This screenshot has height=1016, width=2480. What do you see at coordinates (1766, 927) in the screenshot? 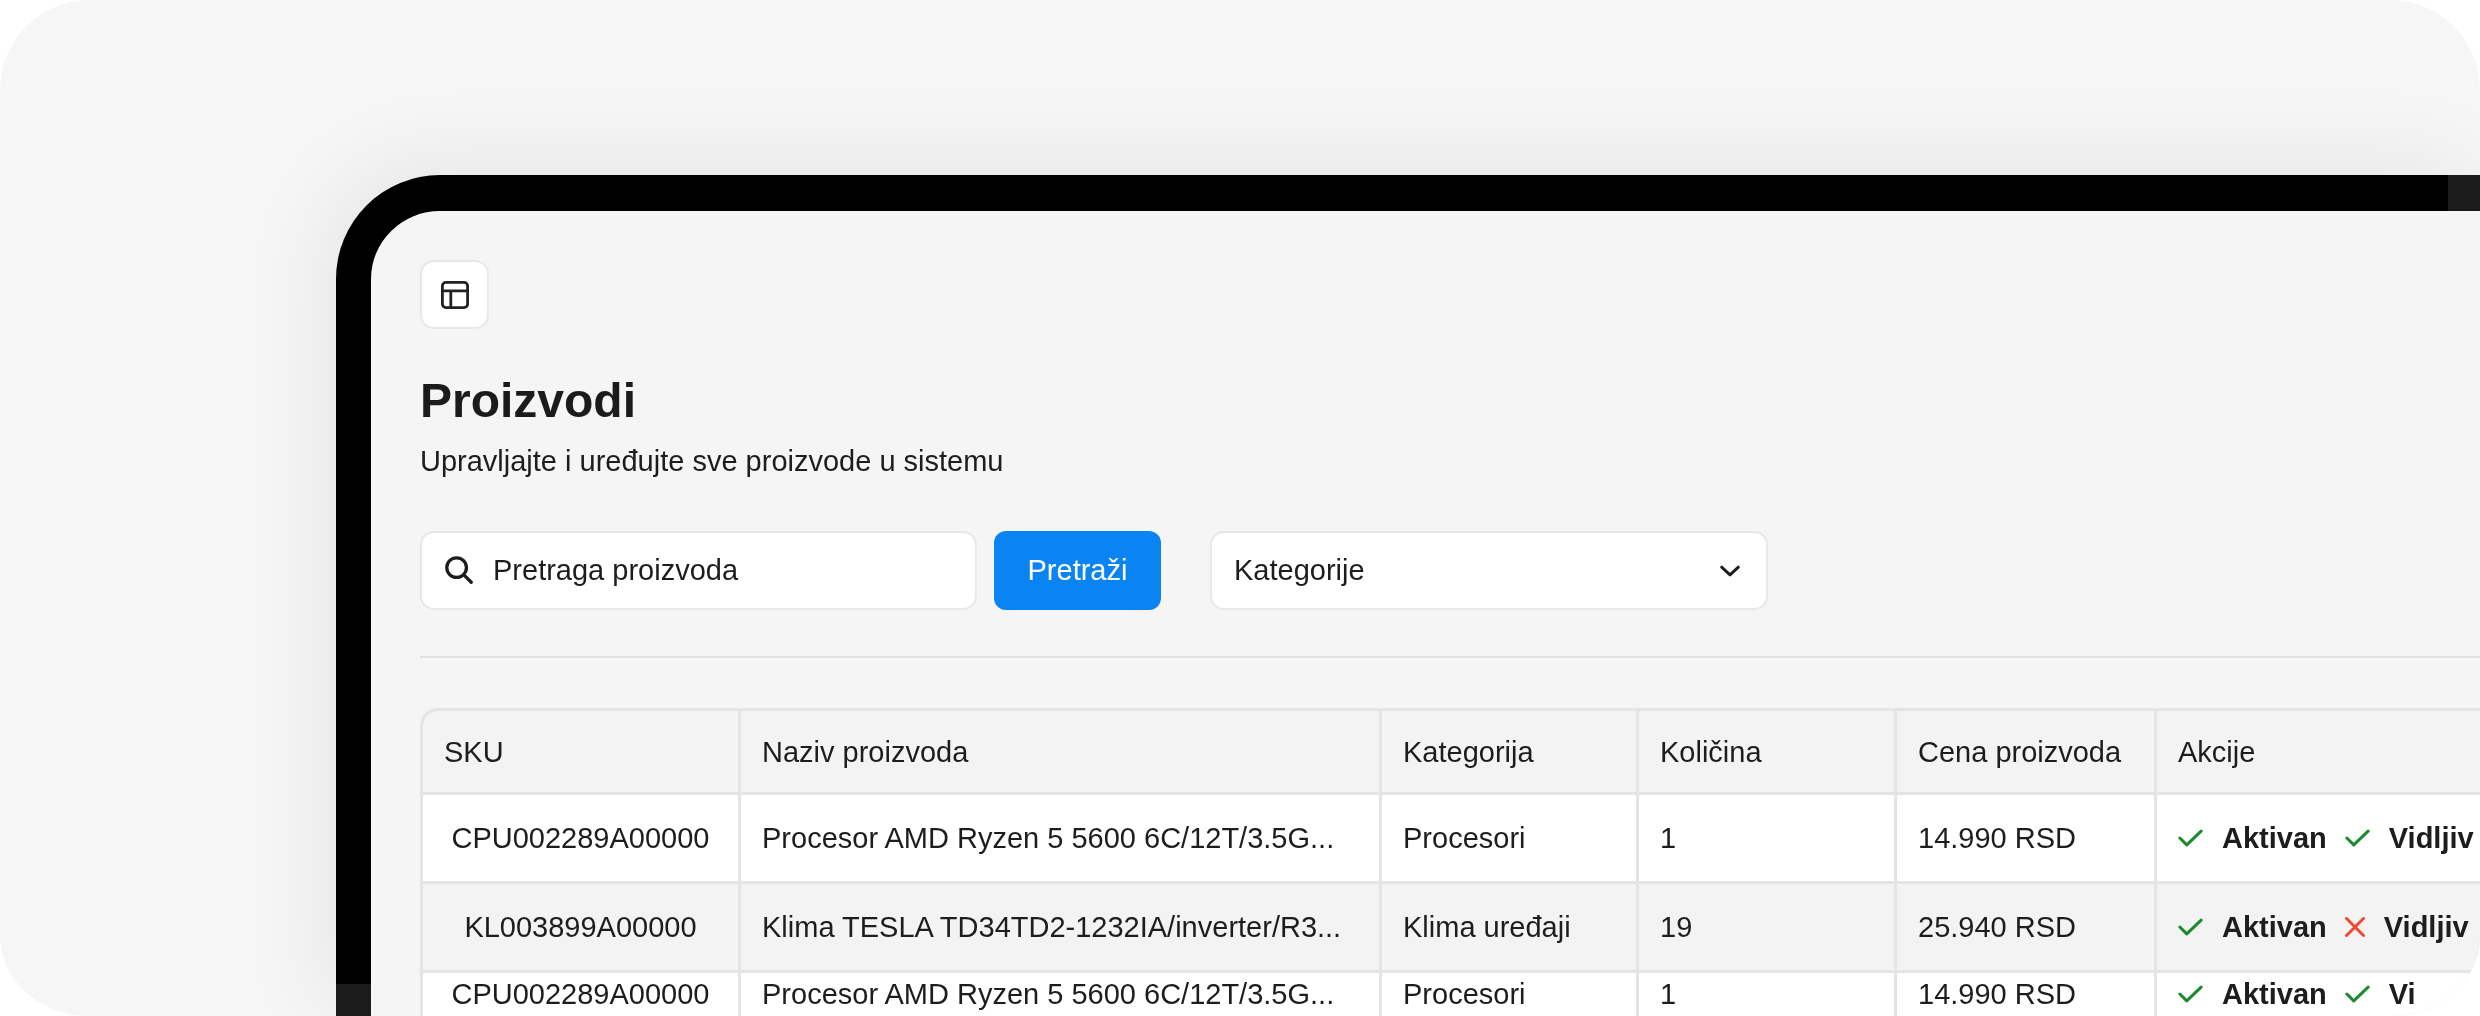
I see `table-cell: 19` at bounding box center [1766, 927].